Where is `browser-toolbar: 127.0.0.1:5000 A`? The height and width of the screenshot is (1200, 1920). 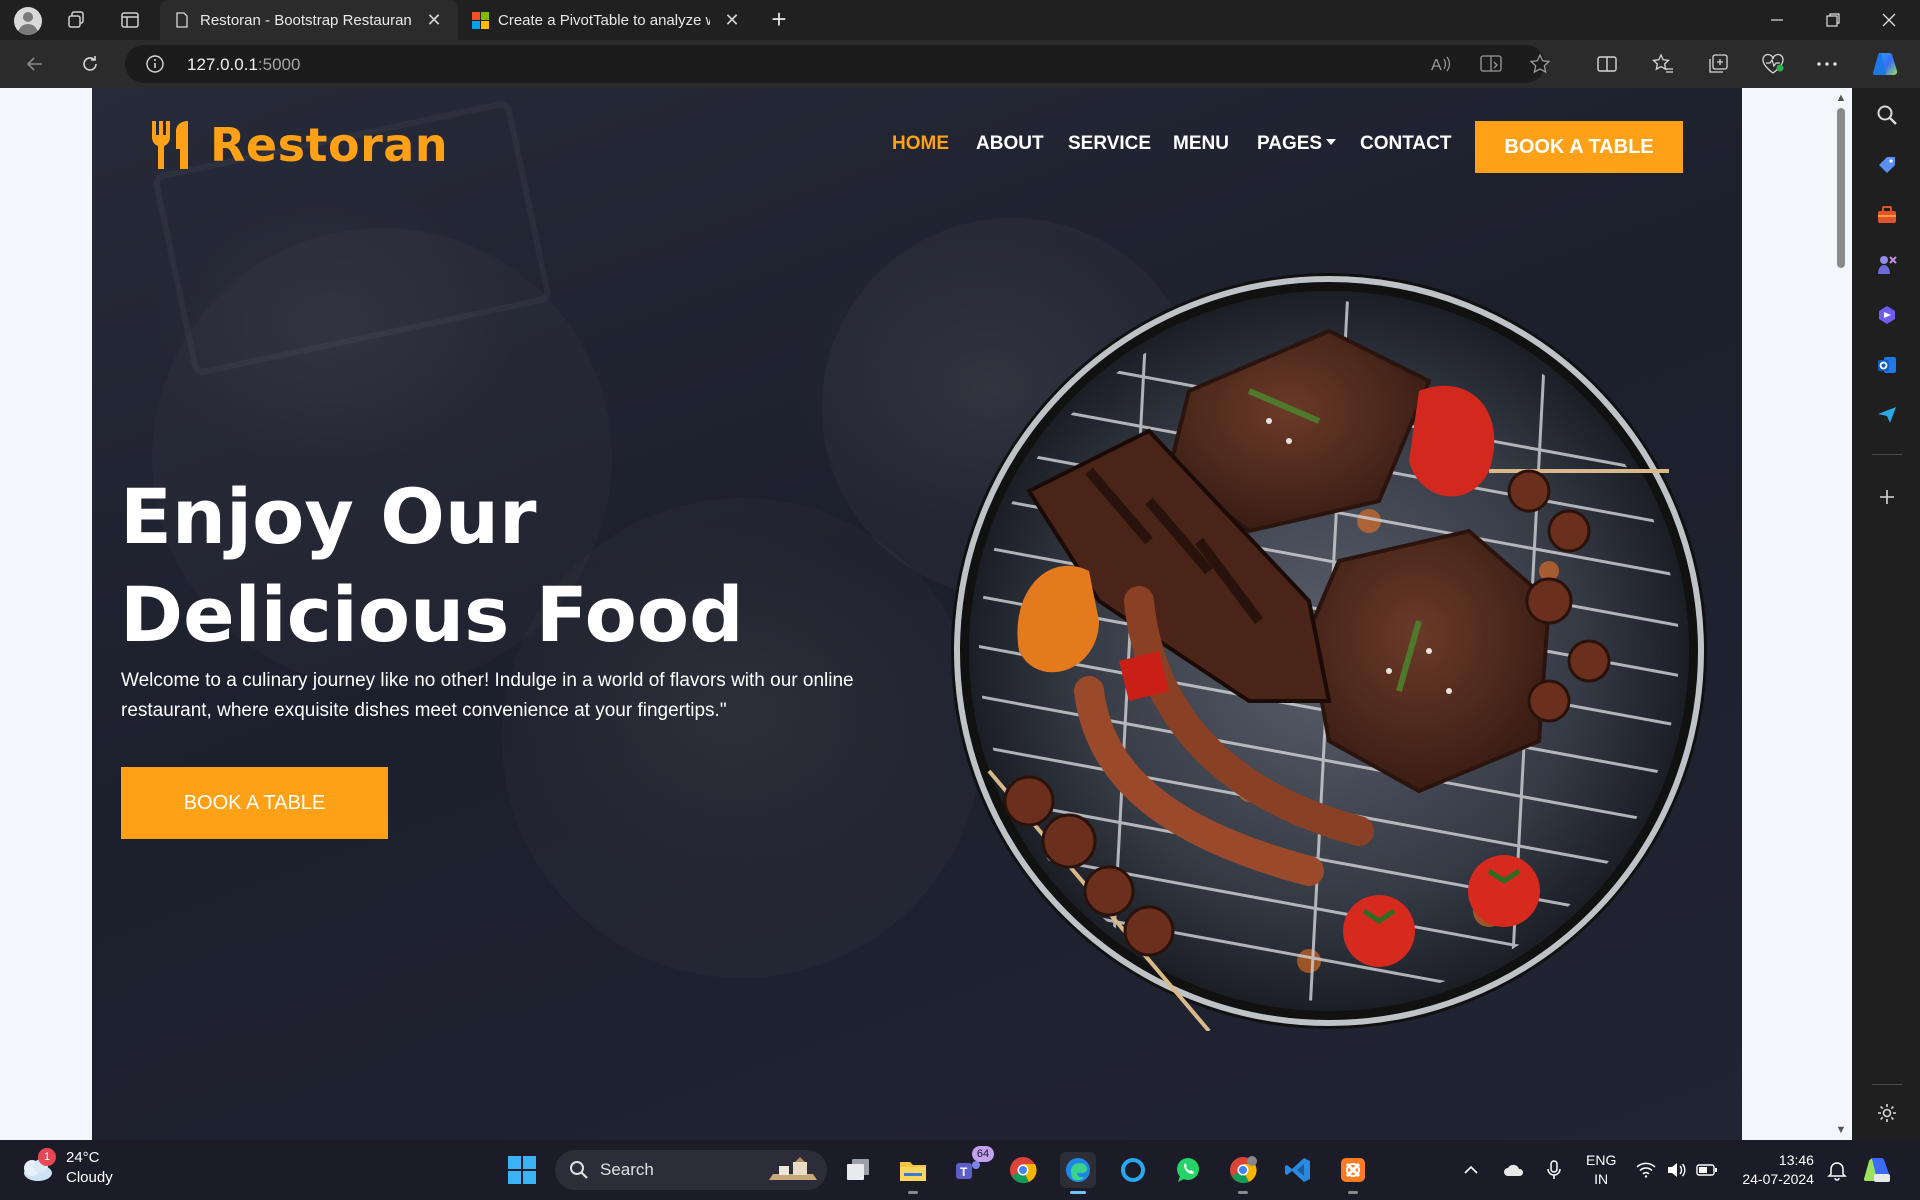 browser-toolbar: 127.0.0.1:5000 A is located at coordinates (960, 64).